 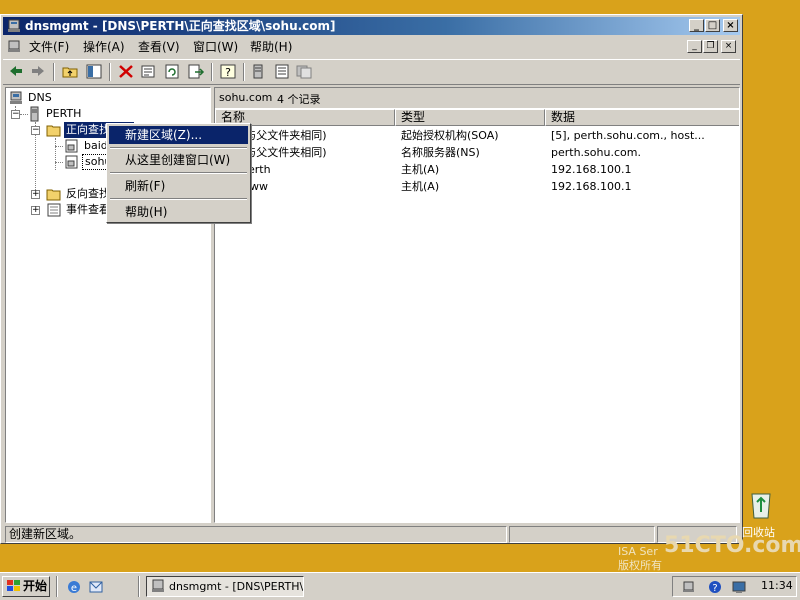 What do you see at coordinates (54, 210) in the screenshot?
I see `event-viewer-icon` at bounding box center [54, 210].